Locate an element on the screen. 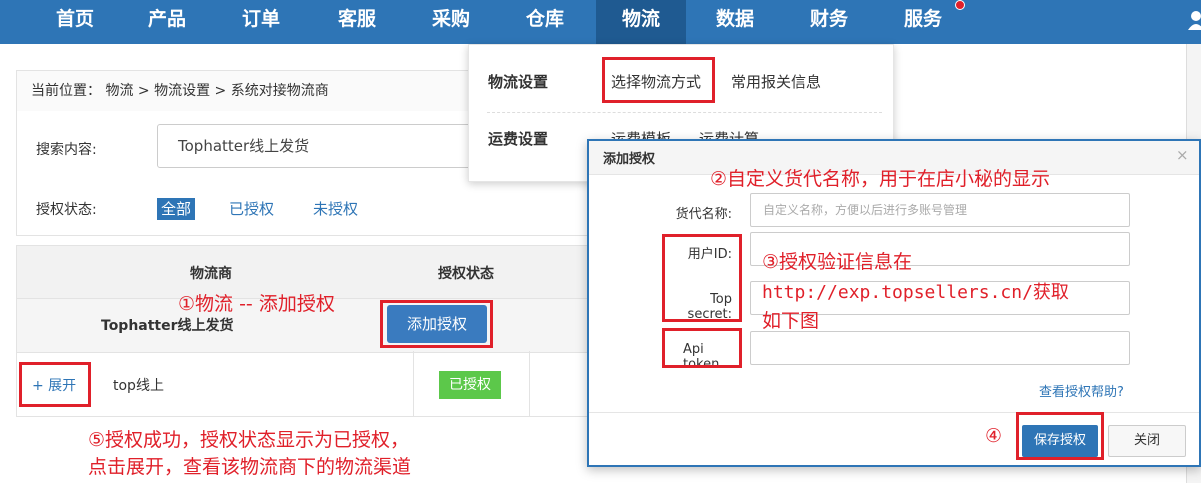  carrier-group-name: Tophatter线上发货 is located at coordinates (167, 326).